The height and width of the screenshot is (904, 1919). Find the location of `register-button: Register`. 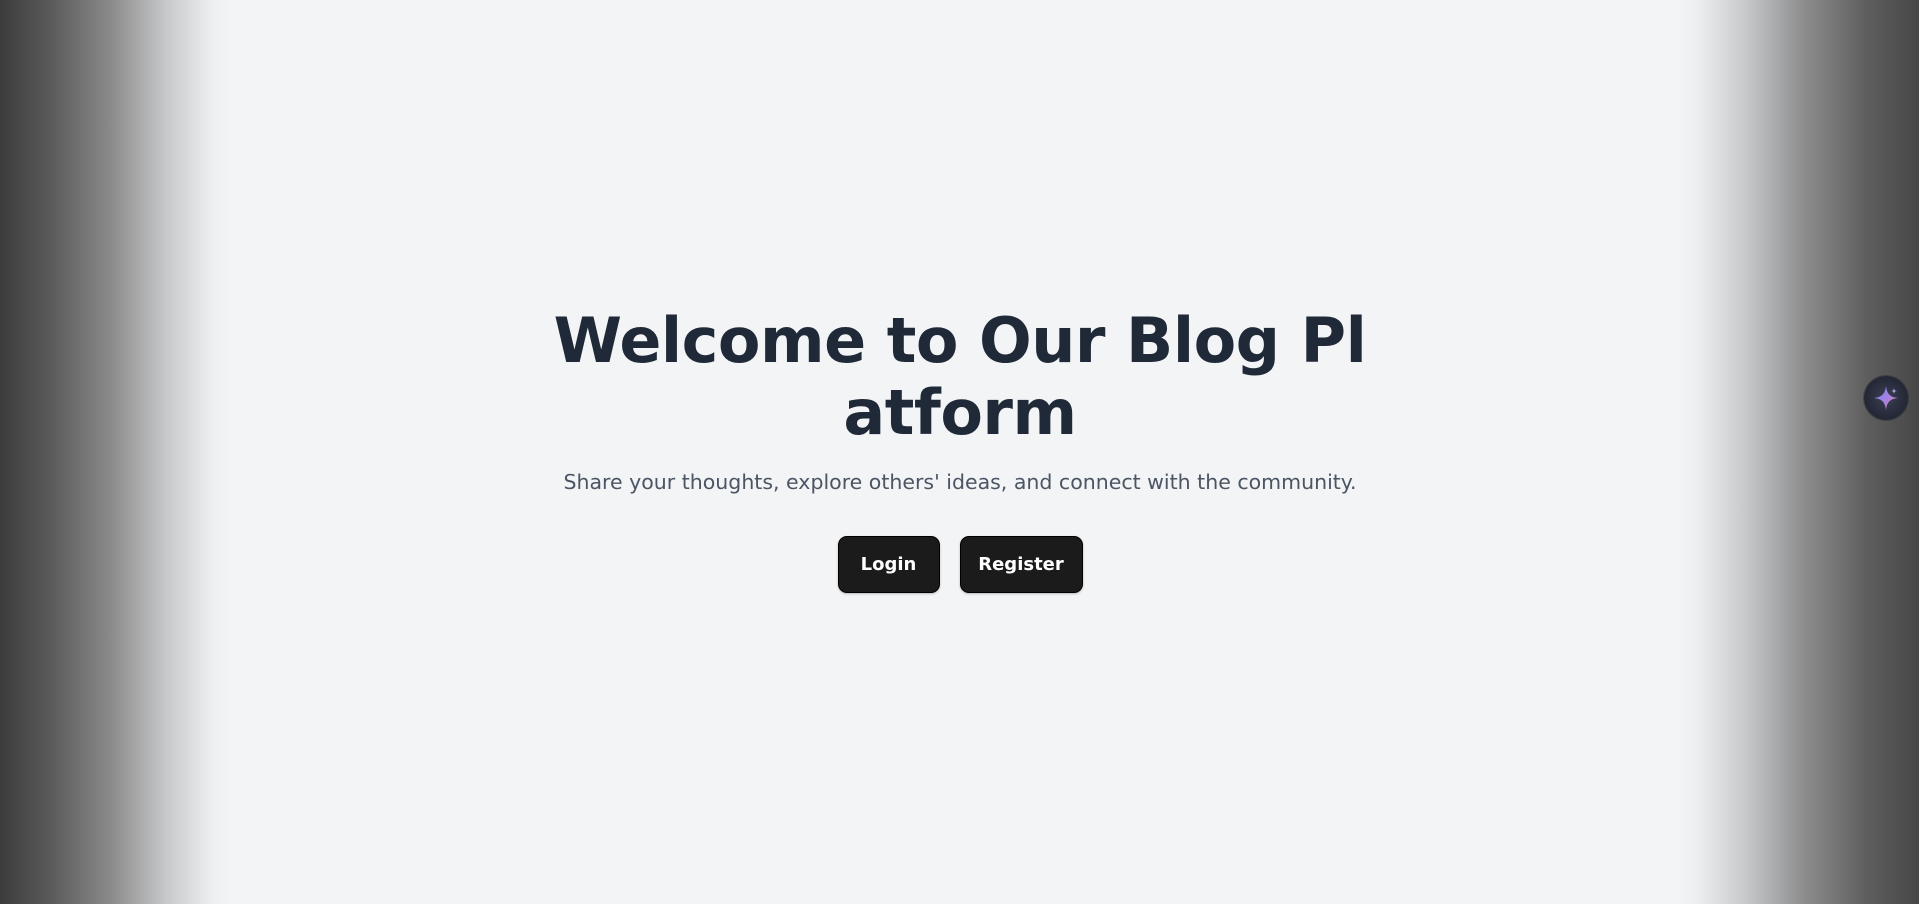

register-button: Register is located at coordinates (1021, 564).